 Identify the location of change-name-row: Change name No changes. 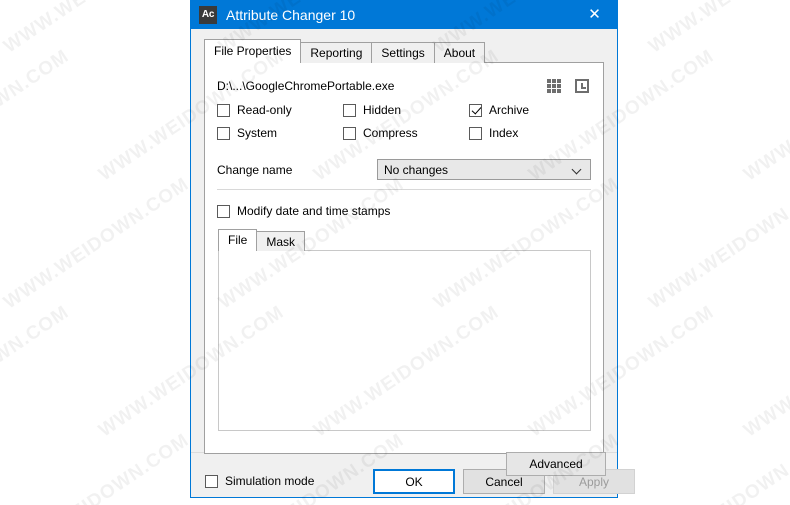
(404, 169).